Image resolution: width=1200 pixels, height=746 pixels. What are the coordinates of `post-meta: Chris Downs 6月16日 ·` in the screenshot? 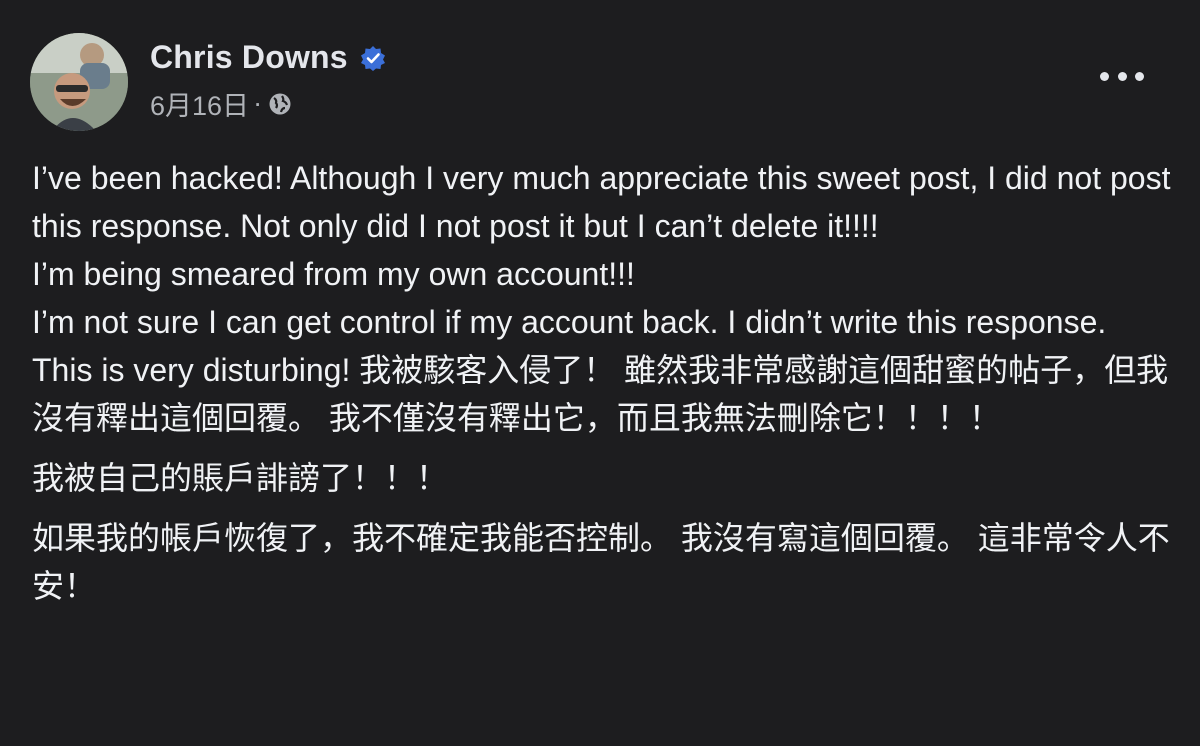 It's located at (268, 81).